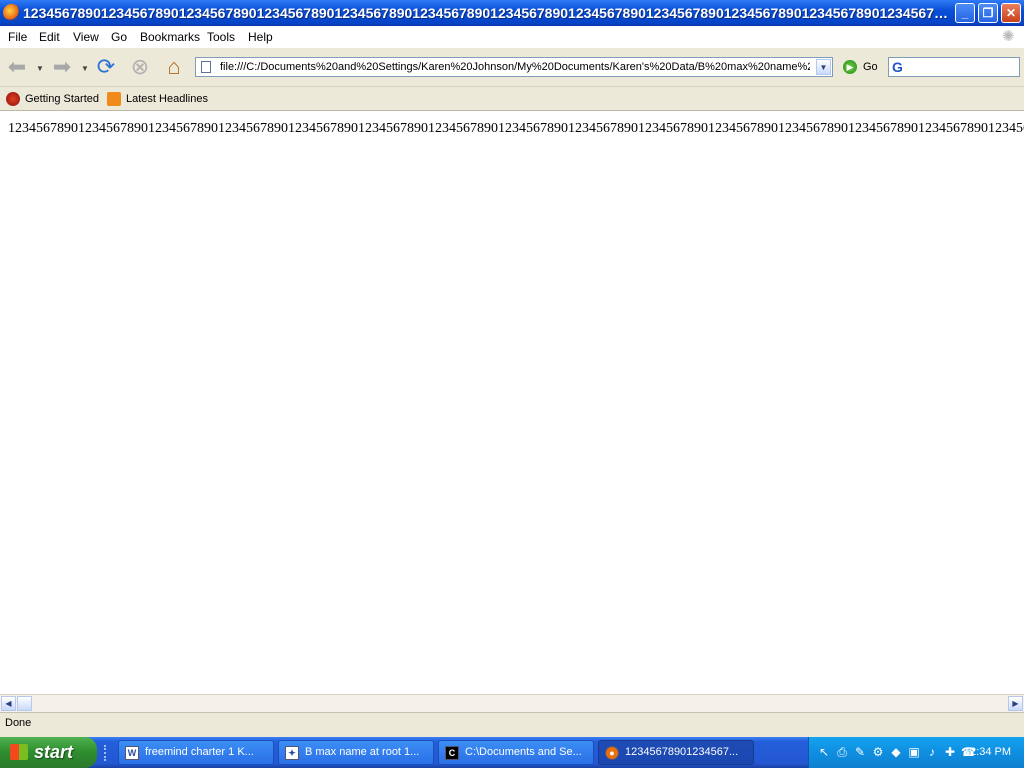  I want to click on home-icon: ⌂, so click(174, 67).